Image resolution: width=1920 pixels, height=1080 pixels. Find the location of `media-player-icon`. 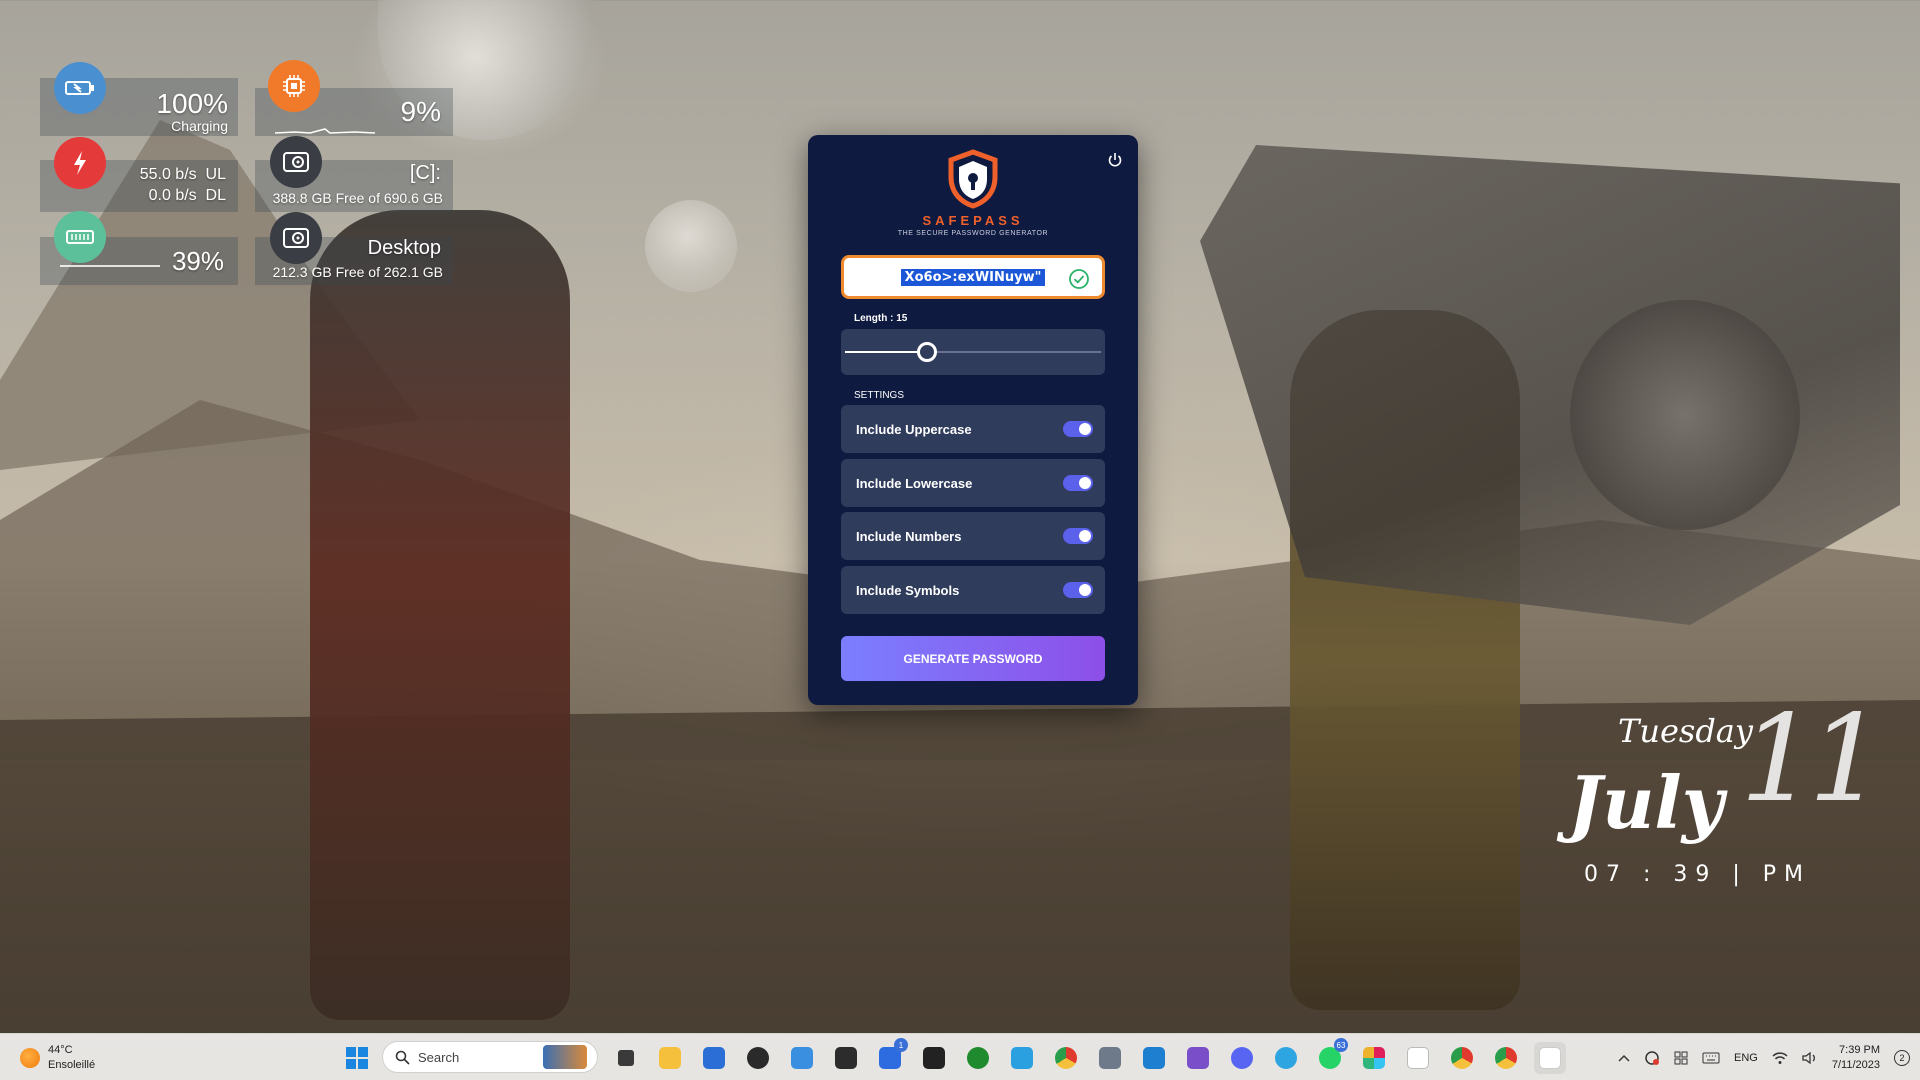

media-player-icon is located at coordinates (758, 1058).